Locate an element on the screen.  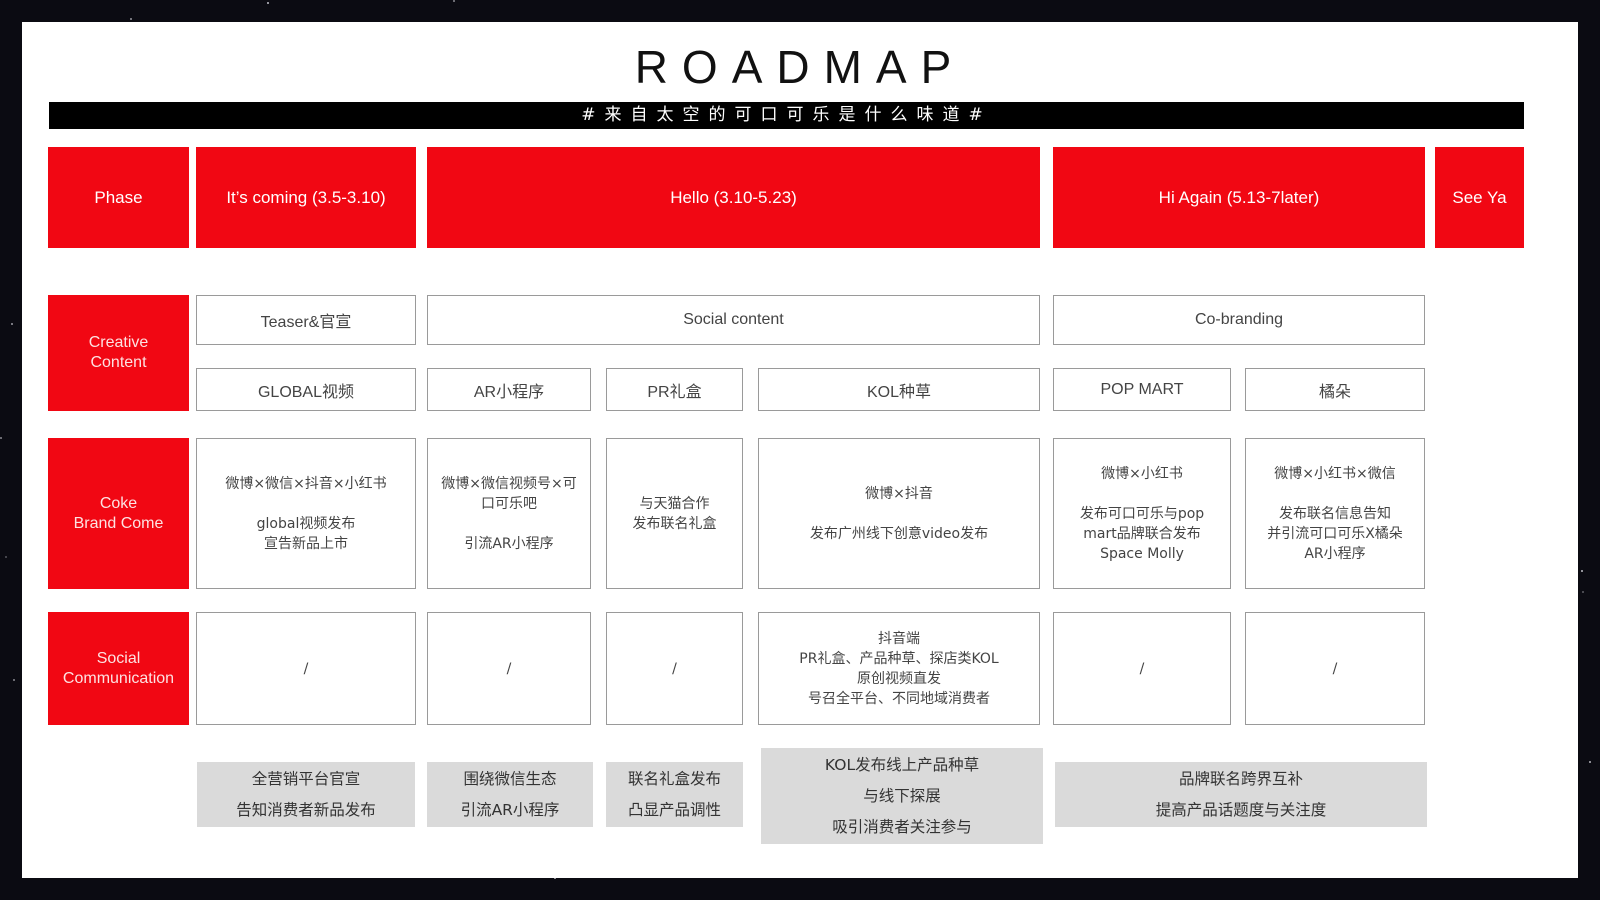
row-label-creative-content: Creative Content is located at coordinates (118, 353).